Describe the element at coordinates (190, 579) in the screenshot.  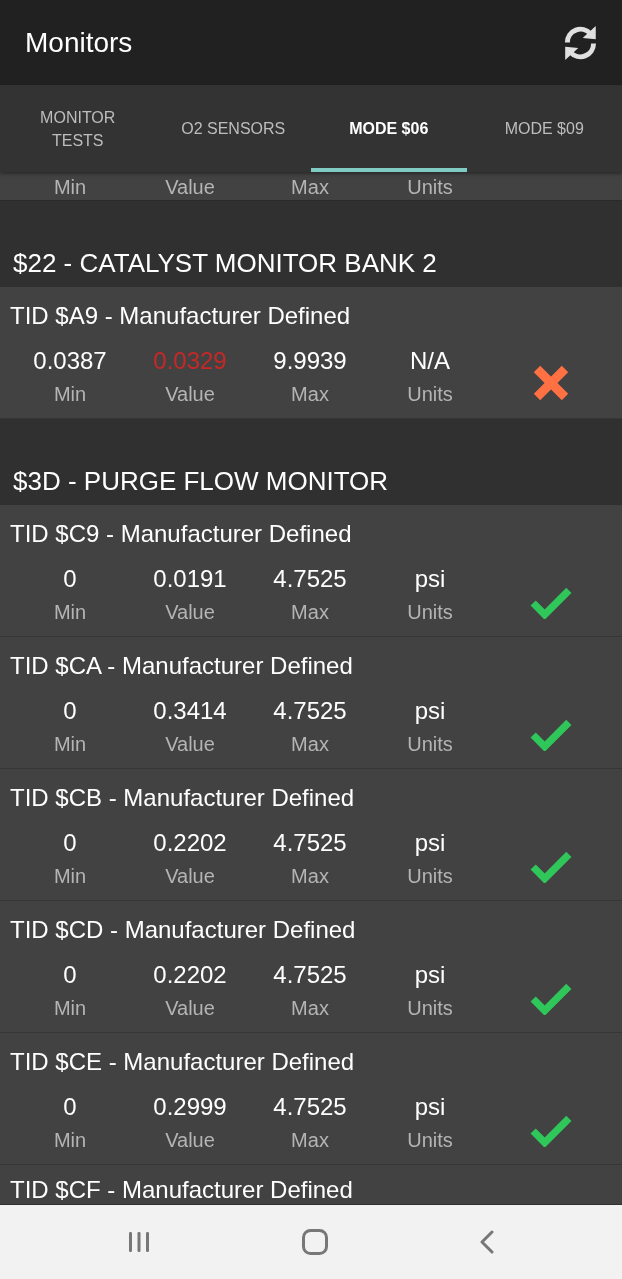
I see `field-value: 0.0191` at that location.